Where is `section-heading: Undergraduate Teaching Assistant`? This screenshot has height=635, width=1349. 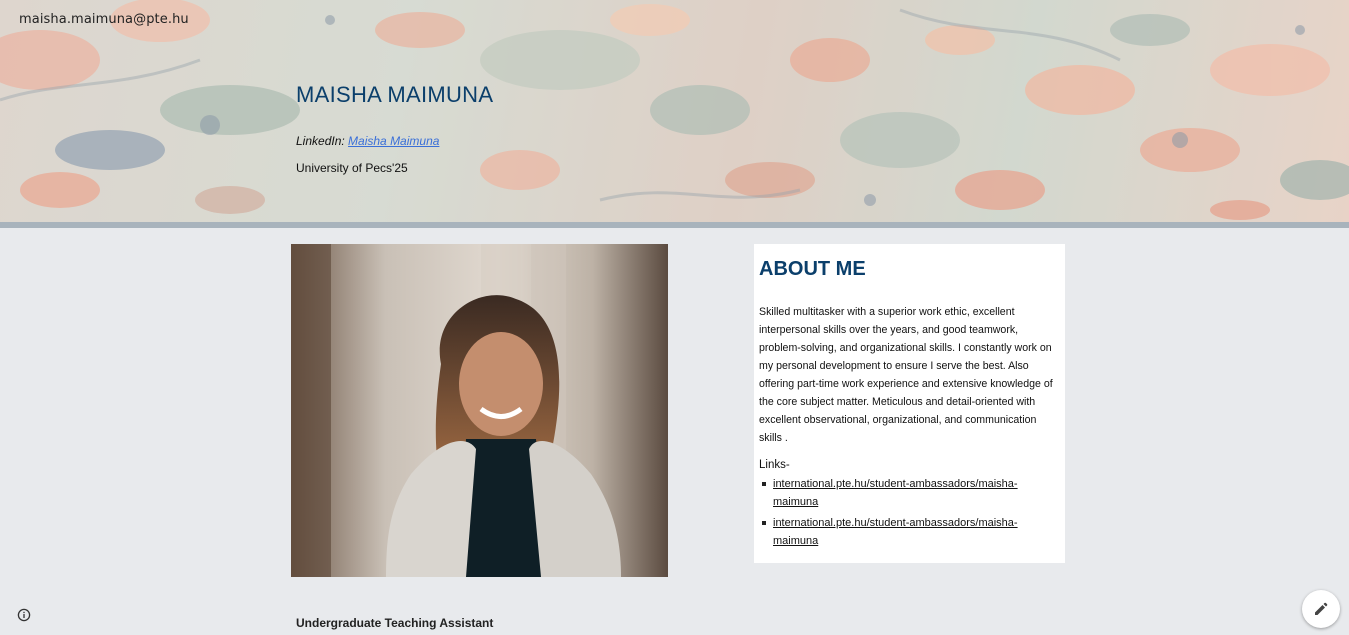 section-heading: Undergraduate Teaching Assistant is located at coordinates (395, 623).